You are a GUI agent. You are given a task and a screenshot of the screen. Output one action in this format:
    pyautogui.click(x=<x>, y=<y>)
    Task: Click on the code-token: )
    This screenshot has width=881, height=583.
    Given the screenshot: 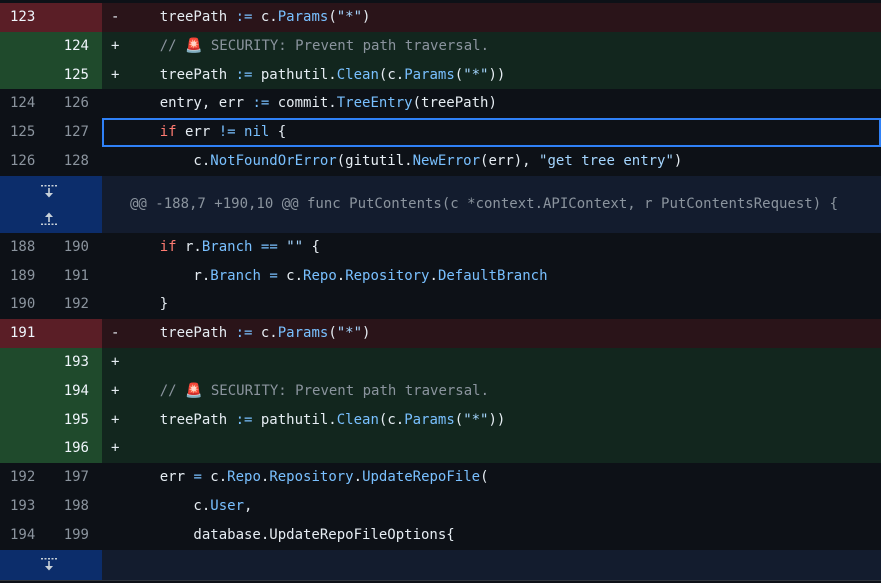 What is the action you would take?
    pyautogui.click(x=366, y=333)
    